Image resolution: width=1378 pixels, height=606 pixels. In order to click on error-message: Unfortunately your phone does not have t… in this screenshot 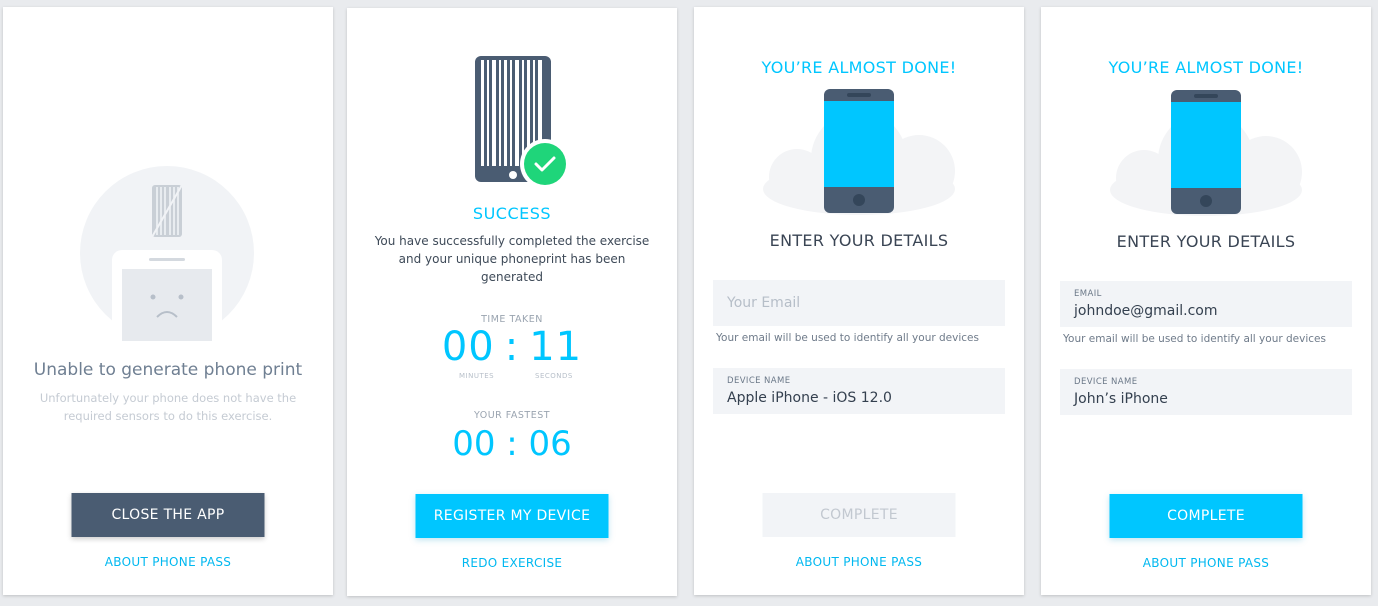, I will do `click(168, 407)`.